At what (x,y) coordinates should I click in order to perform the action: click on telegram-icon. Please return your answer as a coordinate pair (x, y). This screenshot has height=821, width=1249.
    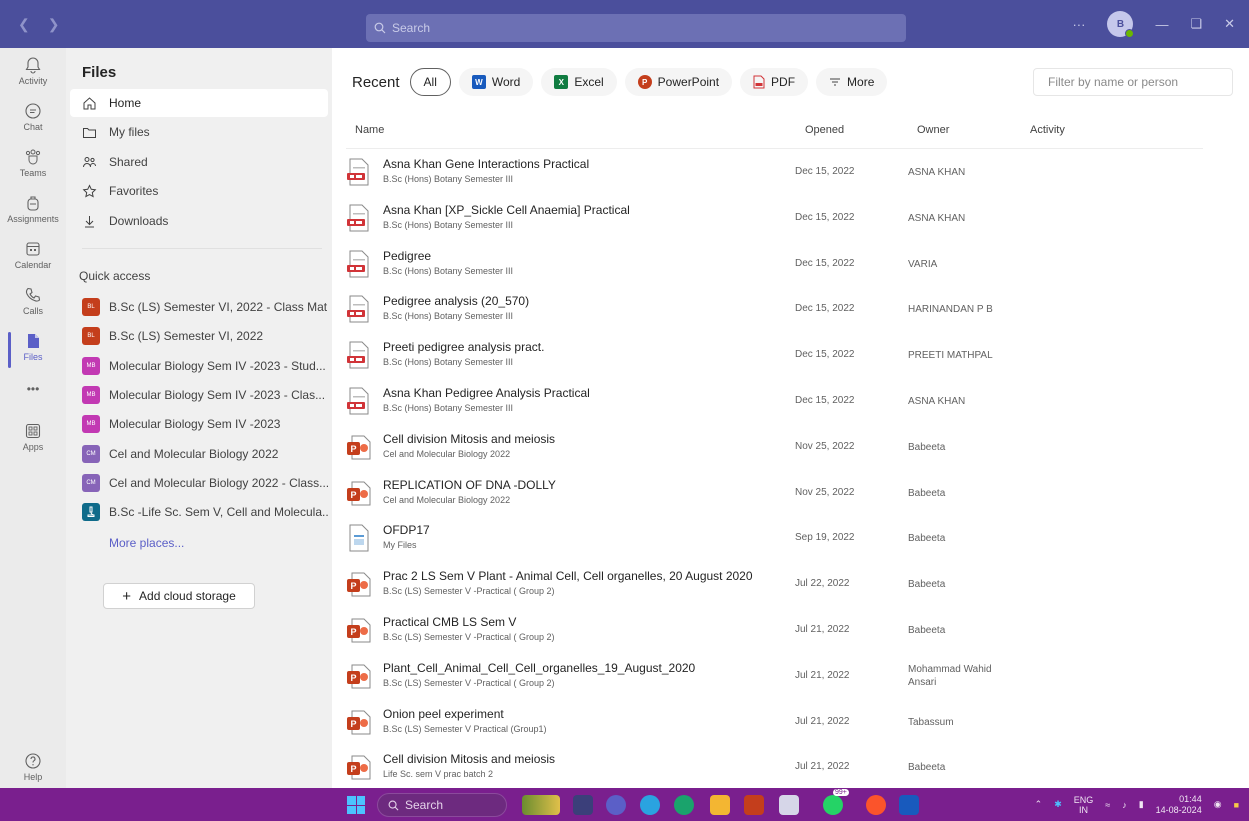
    Looking at the image, I should click on (650, 805).